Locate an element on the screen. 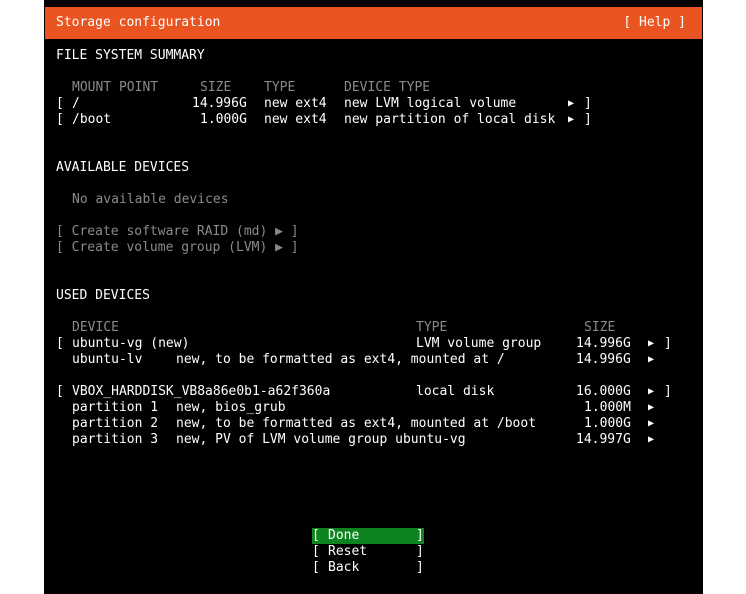 The width and height of the screenshot is (746, 594). fs-mount: /boot is located at coordinates (92, 119).